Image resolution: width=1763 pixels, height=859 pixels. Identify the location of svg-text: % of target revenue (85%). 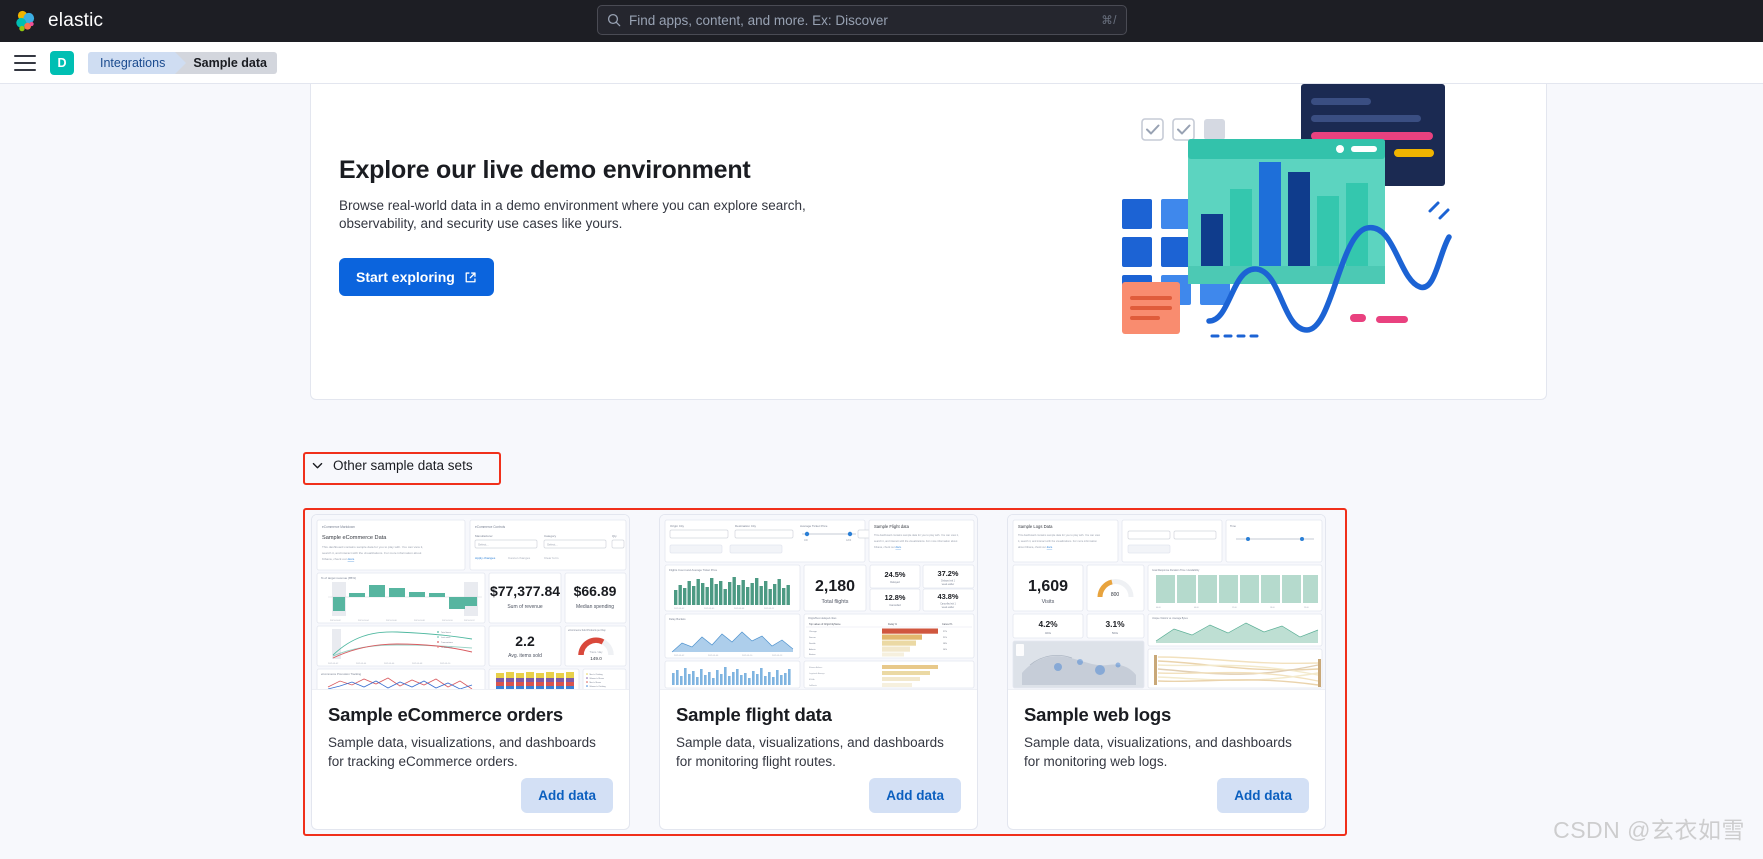
(338, 578).